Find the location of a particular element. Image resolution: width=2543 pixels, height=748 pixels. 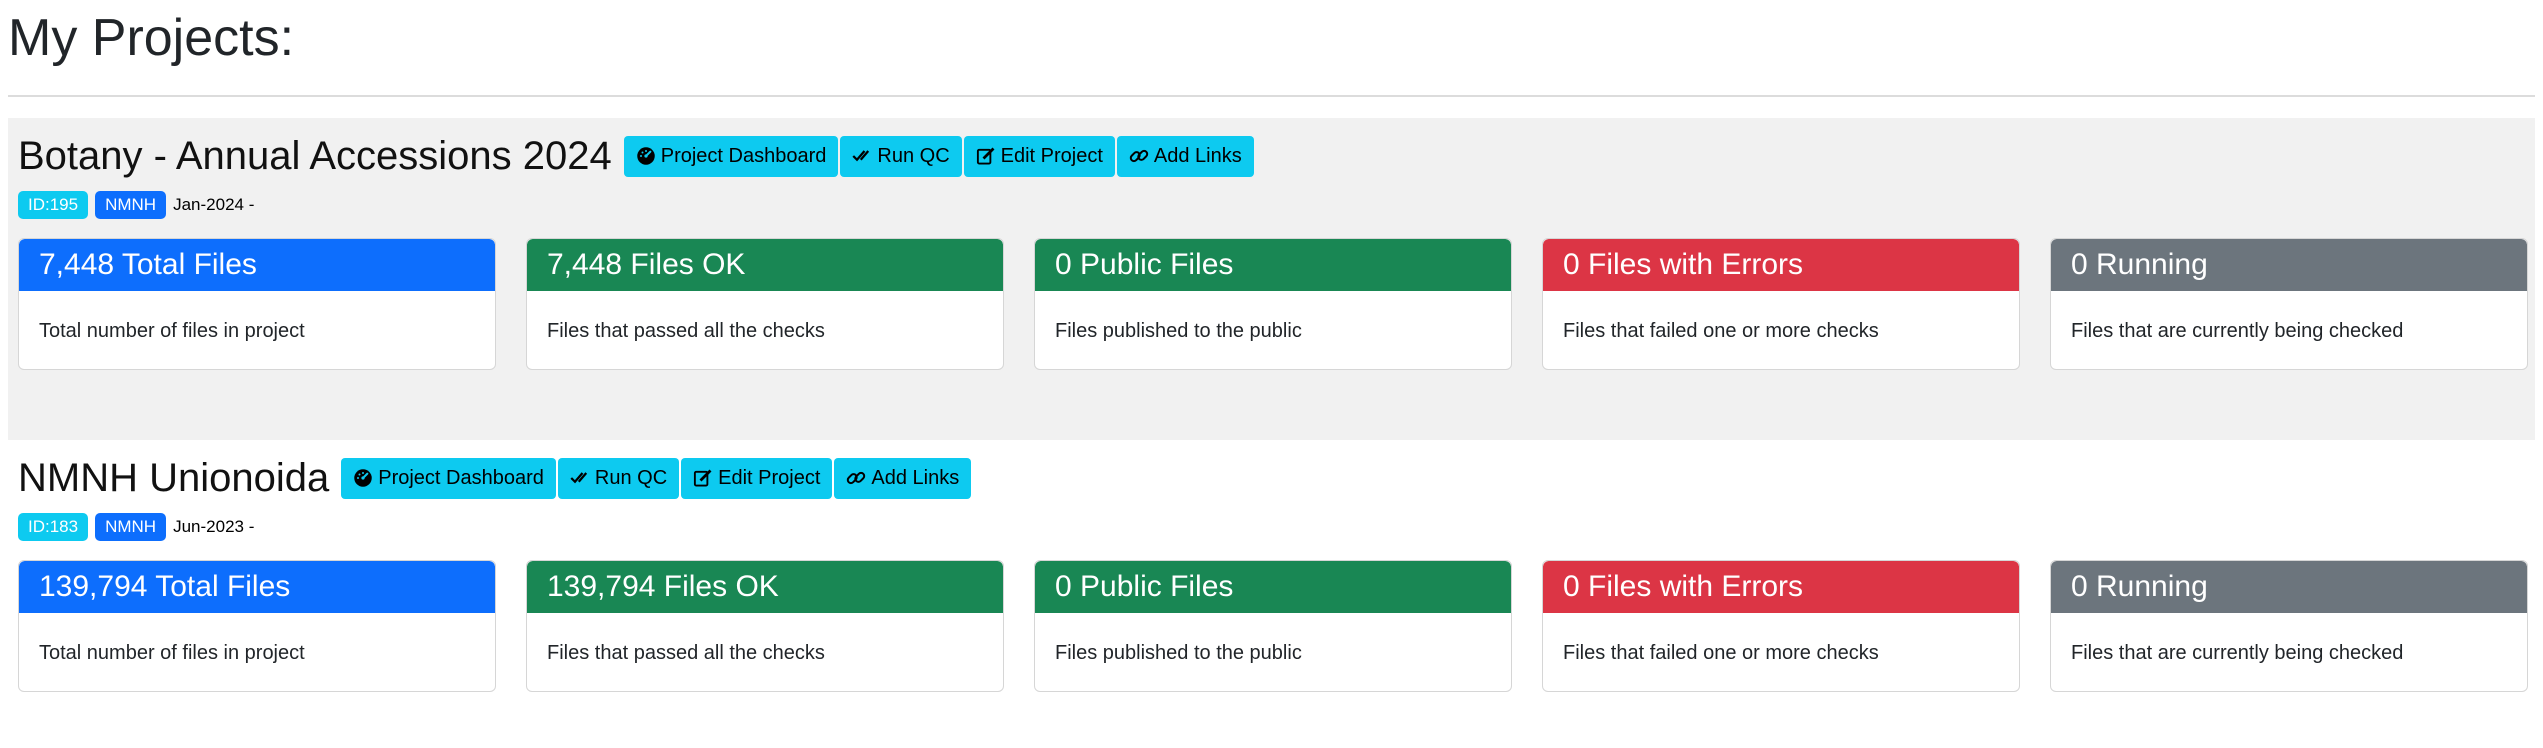

project-title: Botany - Annual Accessions 2024 is located at coordinates (315, 156).